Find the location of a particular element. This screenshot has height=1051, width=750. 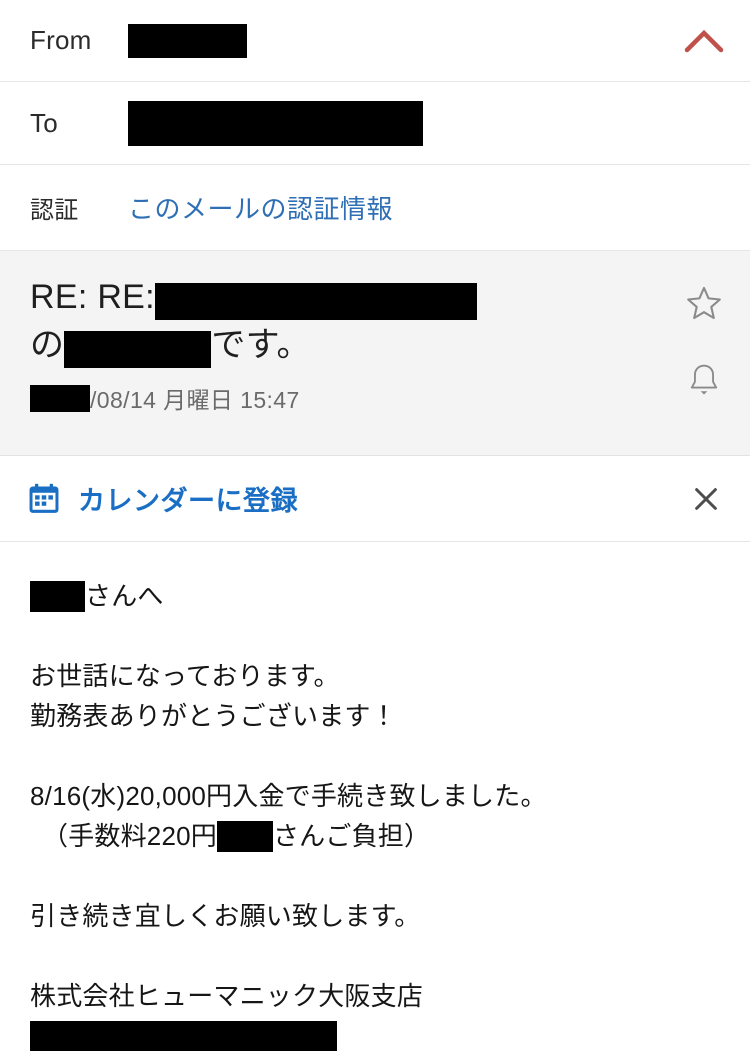

calendar-icon is located at coordinates (44, 498).